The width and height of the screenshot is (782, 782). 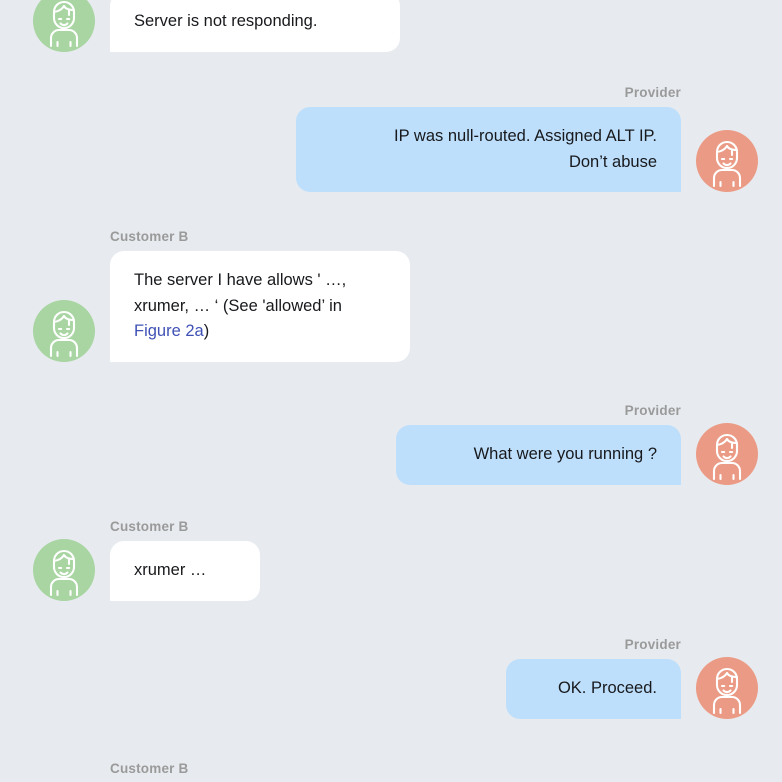 I want to click on bubble-column: Server is not responding., so click(x=255, y=26).